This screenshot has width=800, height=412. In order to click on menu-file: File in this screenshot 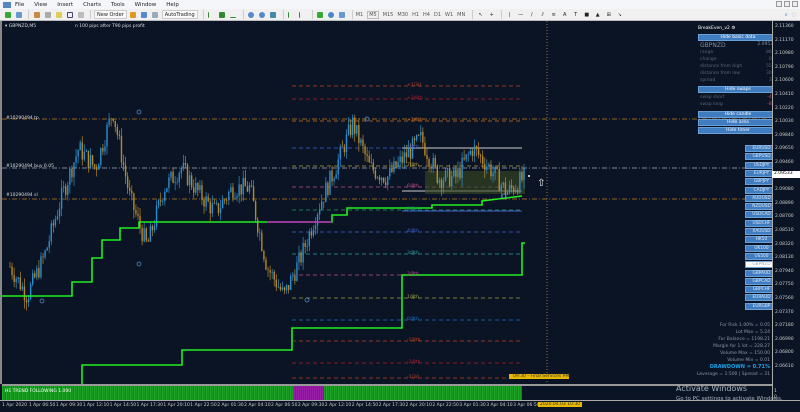, I will do `click(19, 5)`.